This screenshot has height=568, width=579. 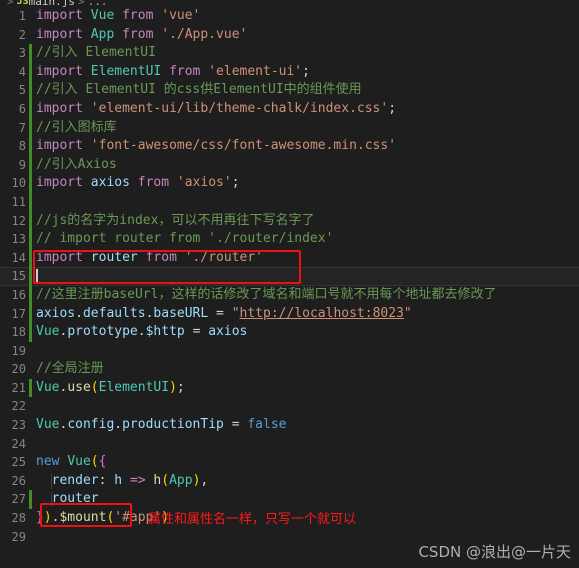 What do you see at coordinates (289, 369) in the screenshot?
I see `code-line: 20 //全局注册` at bounding box center [289, 369].